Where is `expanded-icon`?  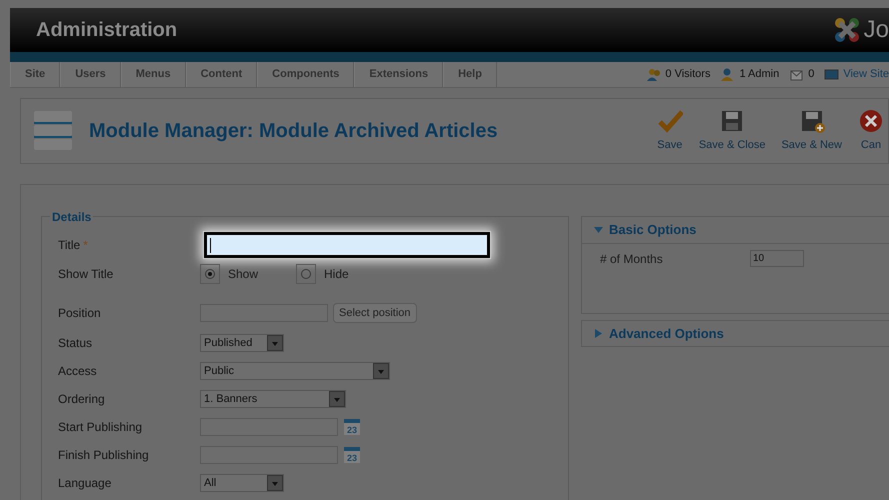
expanded-icon is located at coordinates (598, 229).